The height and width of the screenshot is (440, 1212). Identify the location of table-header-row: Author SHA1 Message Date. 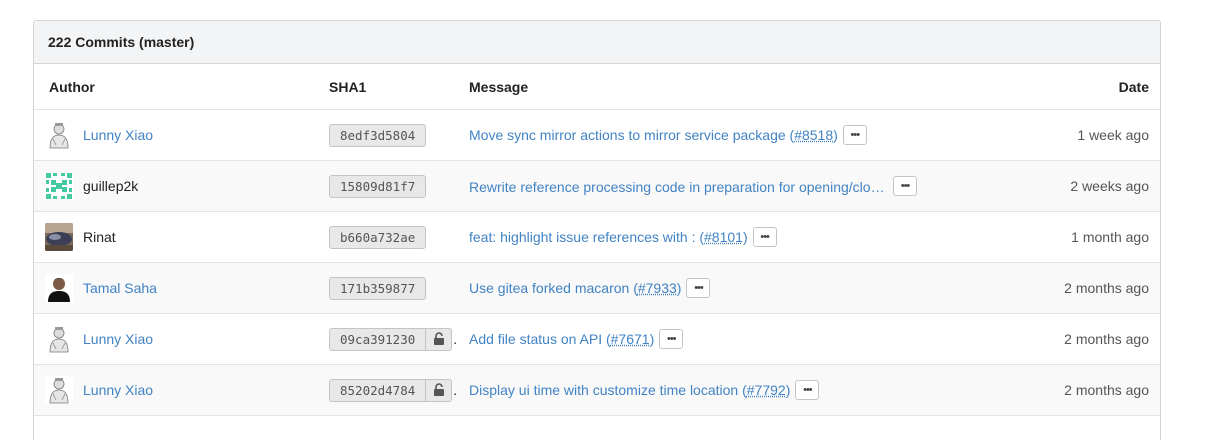
(597, 87).